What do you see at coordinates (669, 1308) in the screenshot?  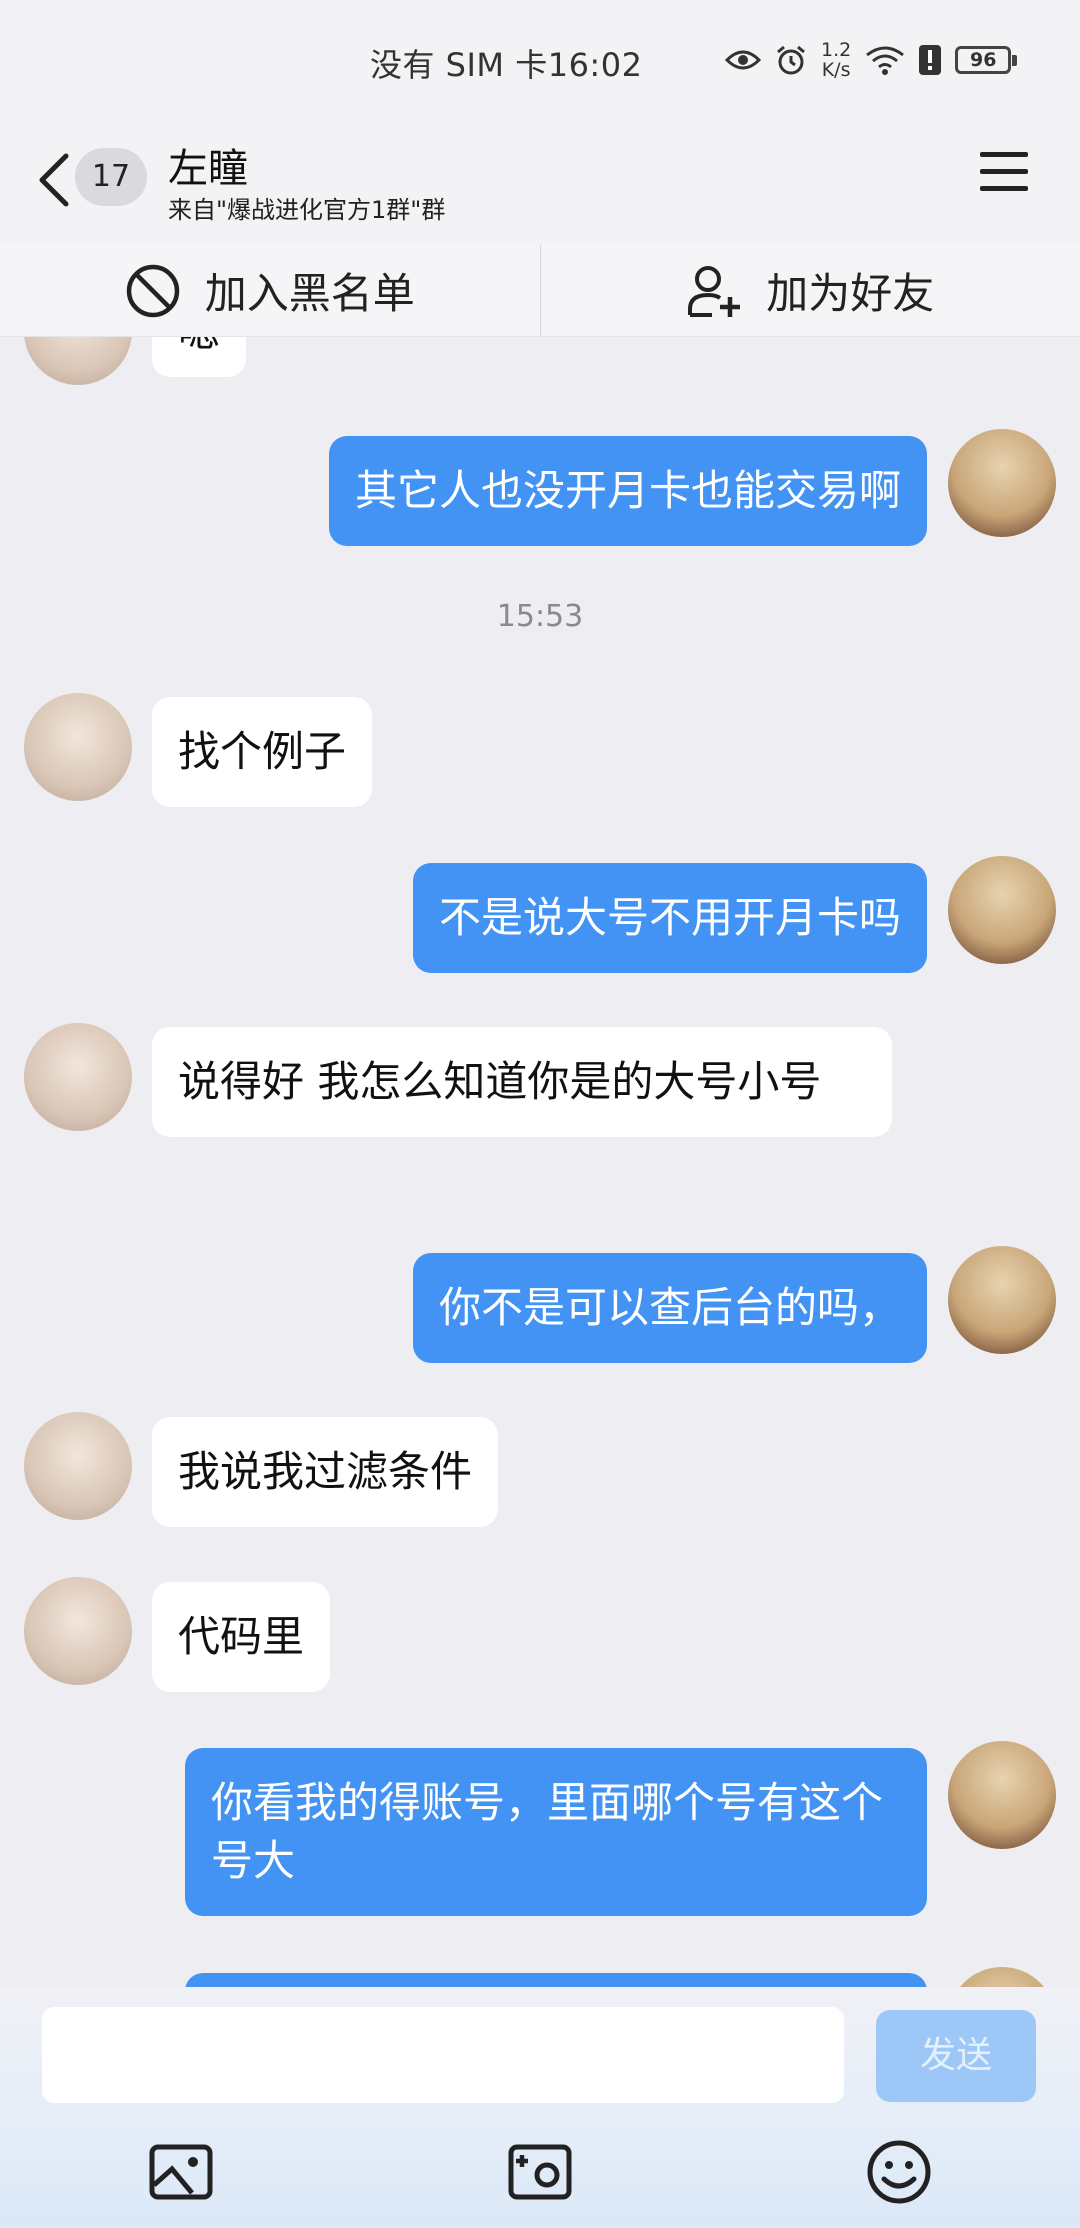 I see `message-bubble-me: 你不是可以查后台的吗，` at bounding box center [669, 1308].